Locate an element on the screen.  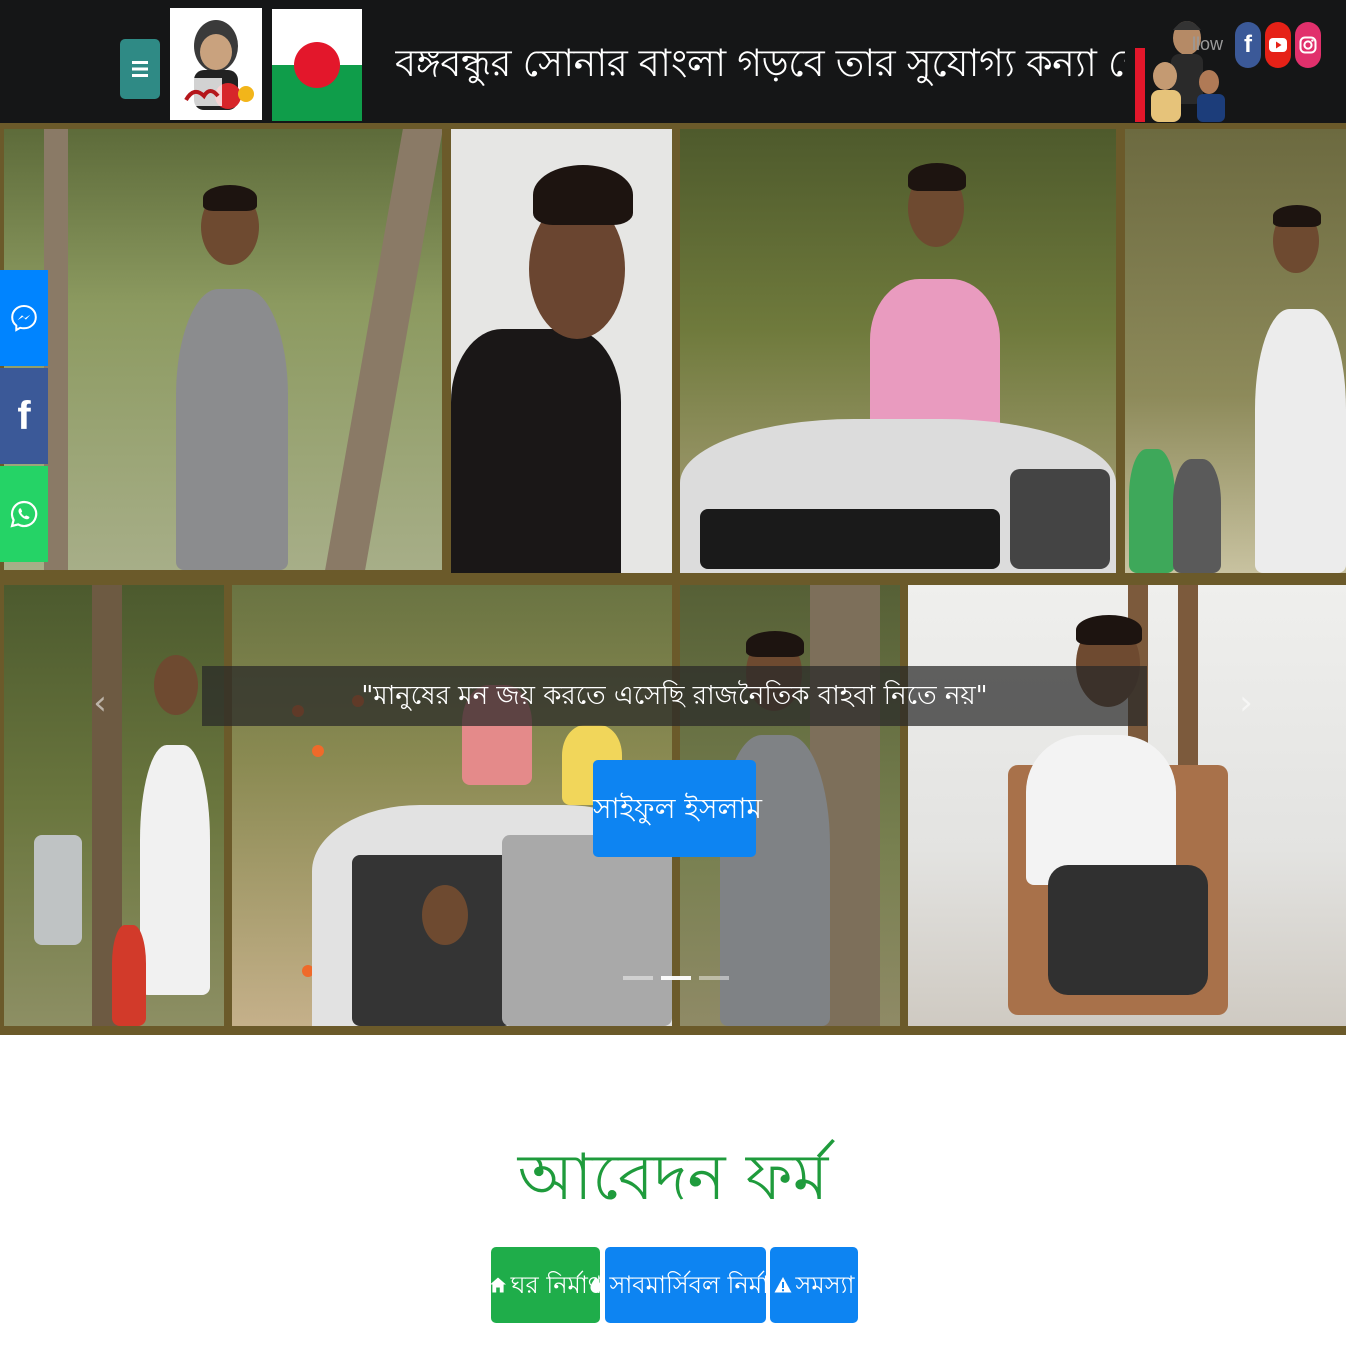
tab-problem: সমস্যা is located at coordinates (814, 1285).